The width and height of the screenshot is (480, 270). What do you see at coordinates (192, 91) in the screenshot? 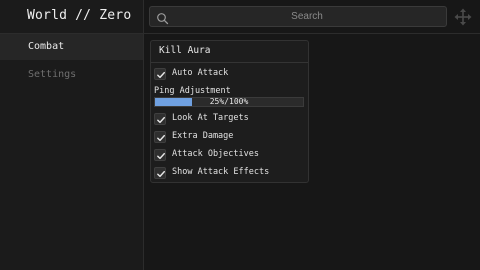
I see `slider-label: Ping Adjustment` at bounding box center [192, 91].